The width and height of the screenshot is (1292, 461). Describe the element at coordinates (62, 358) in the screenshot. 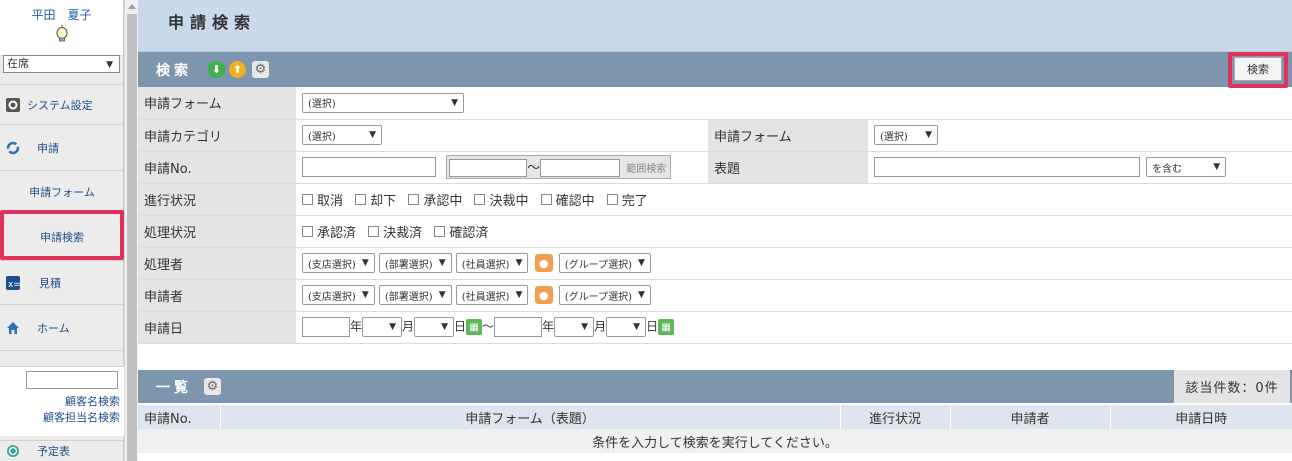

I see `sidebar-divider` at that location.